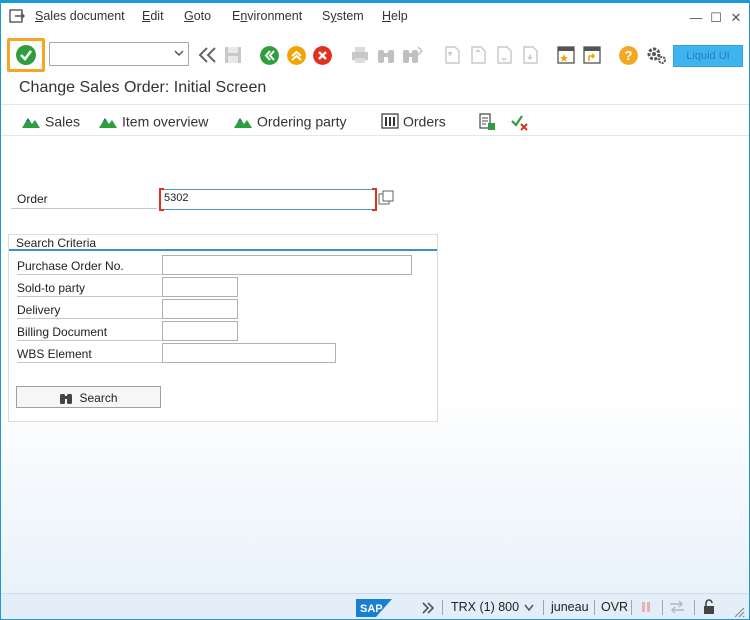 This screenshot has width=750, height=620. Describe the element at coordinates (17, 16) in the screenshot. I see `menu-exit-icon` at that location.